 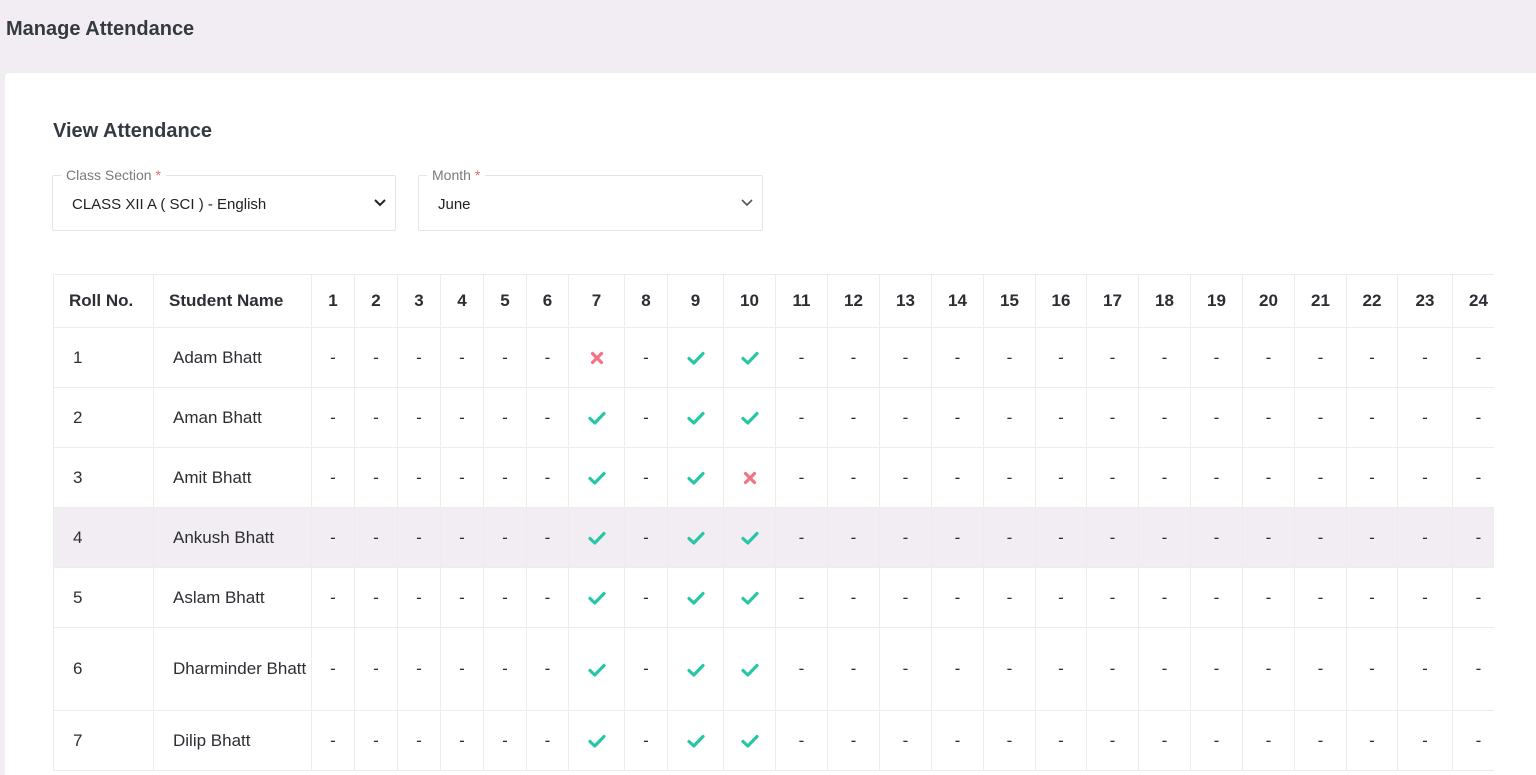 I want to click on day-header: 19, so click(x=1216, y=301).